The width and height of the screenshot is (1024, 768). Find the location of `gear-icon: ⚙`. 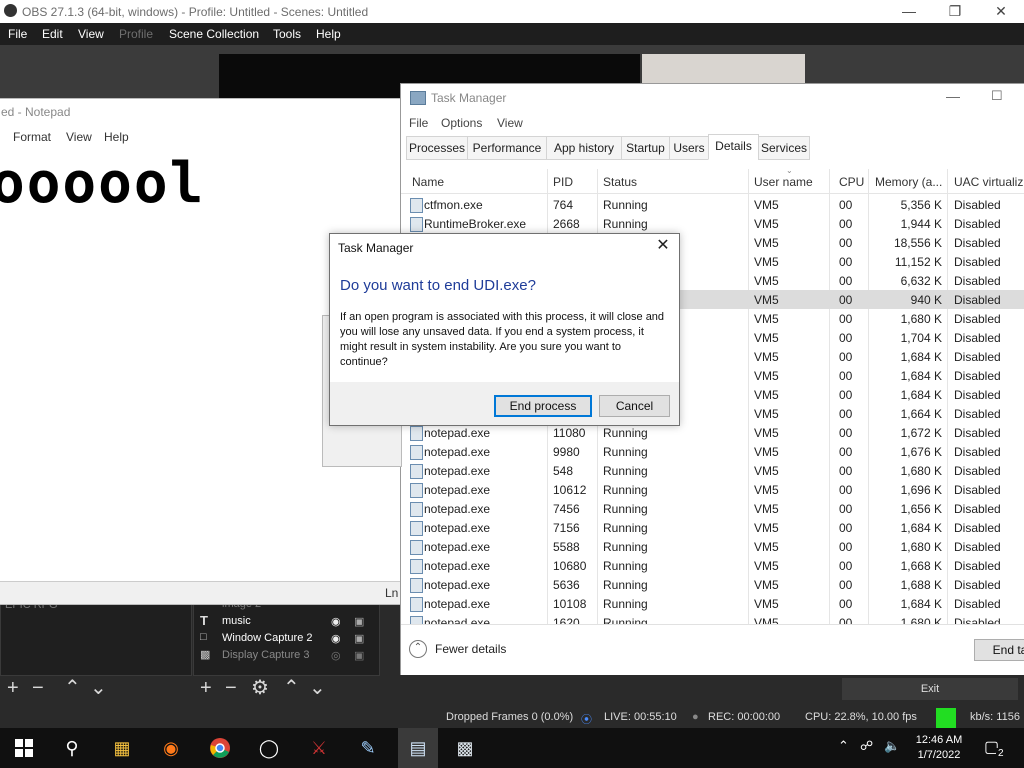

gear-icon: ⚙ is located at coordinates (260, 688).